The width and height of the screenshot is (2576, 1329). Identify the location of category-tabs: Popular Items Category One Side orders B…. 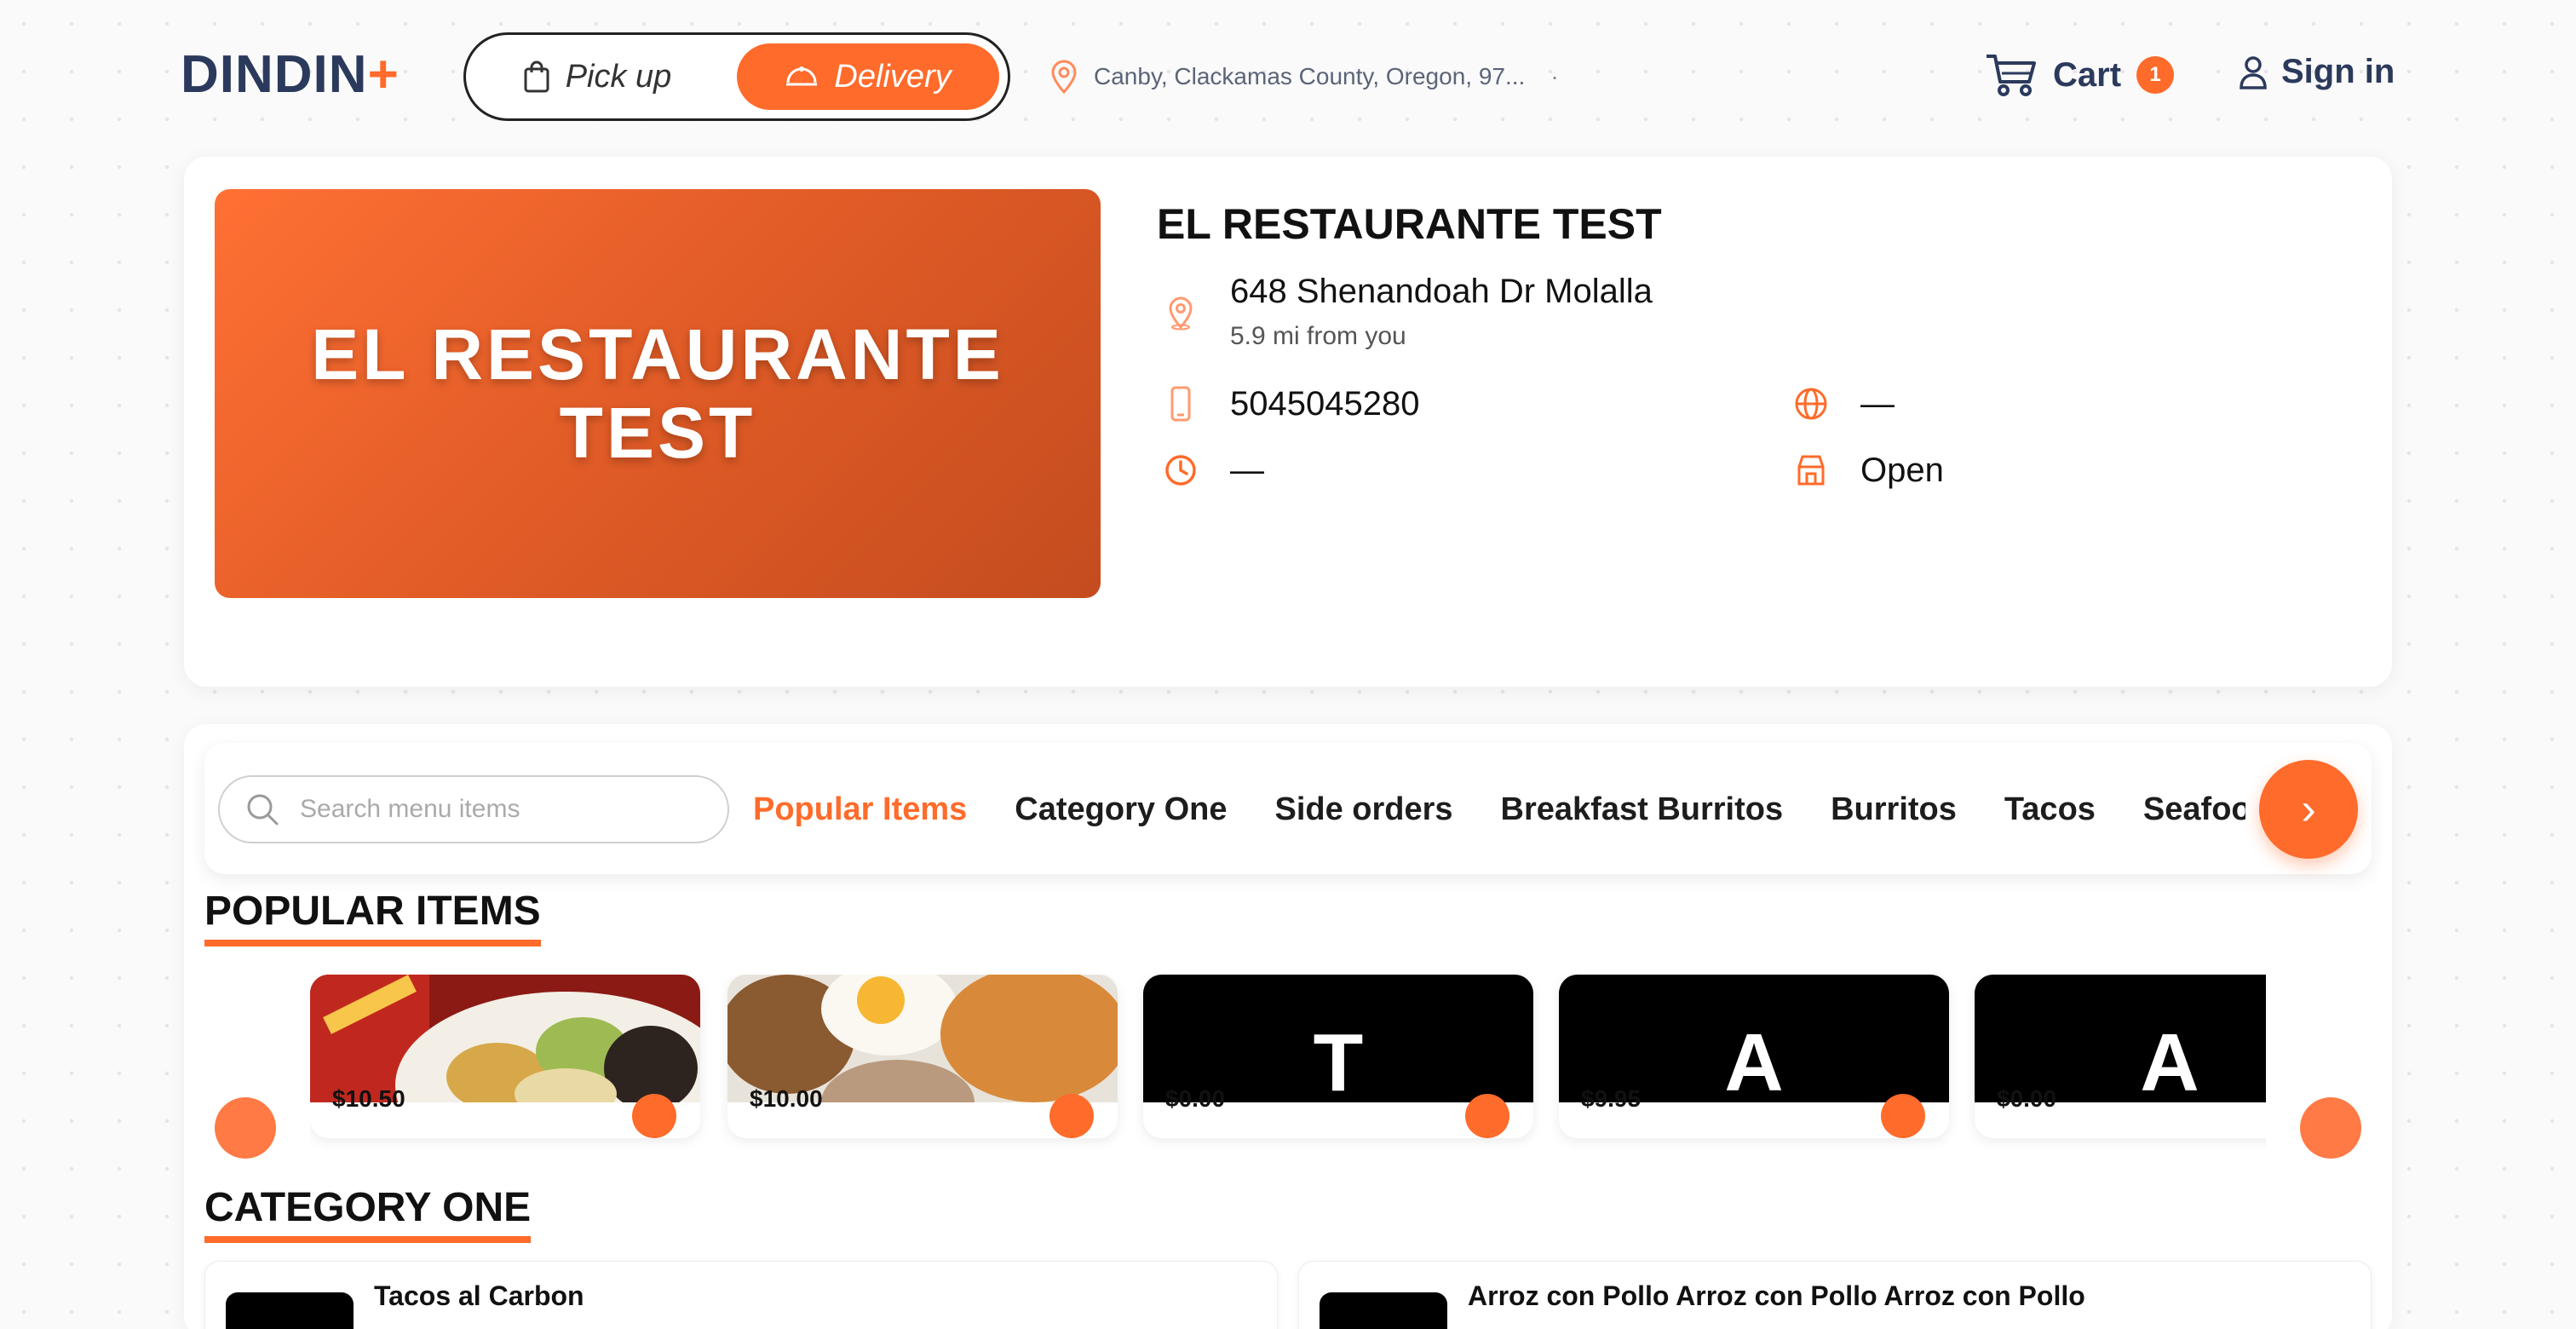
(1499, 809).